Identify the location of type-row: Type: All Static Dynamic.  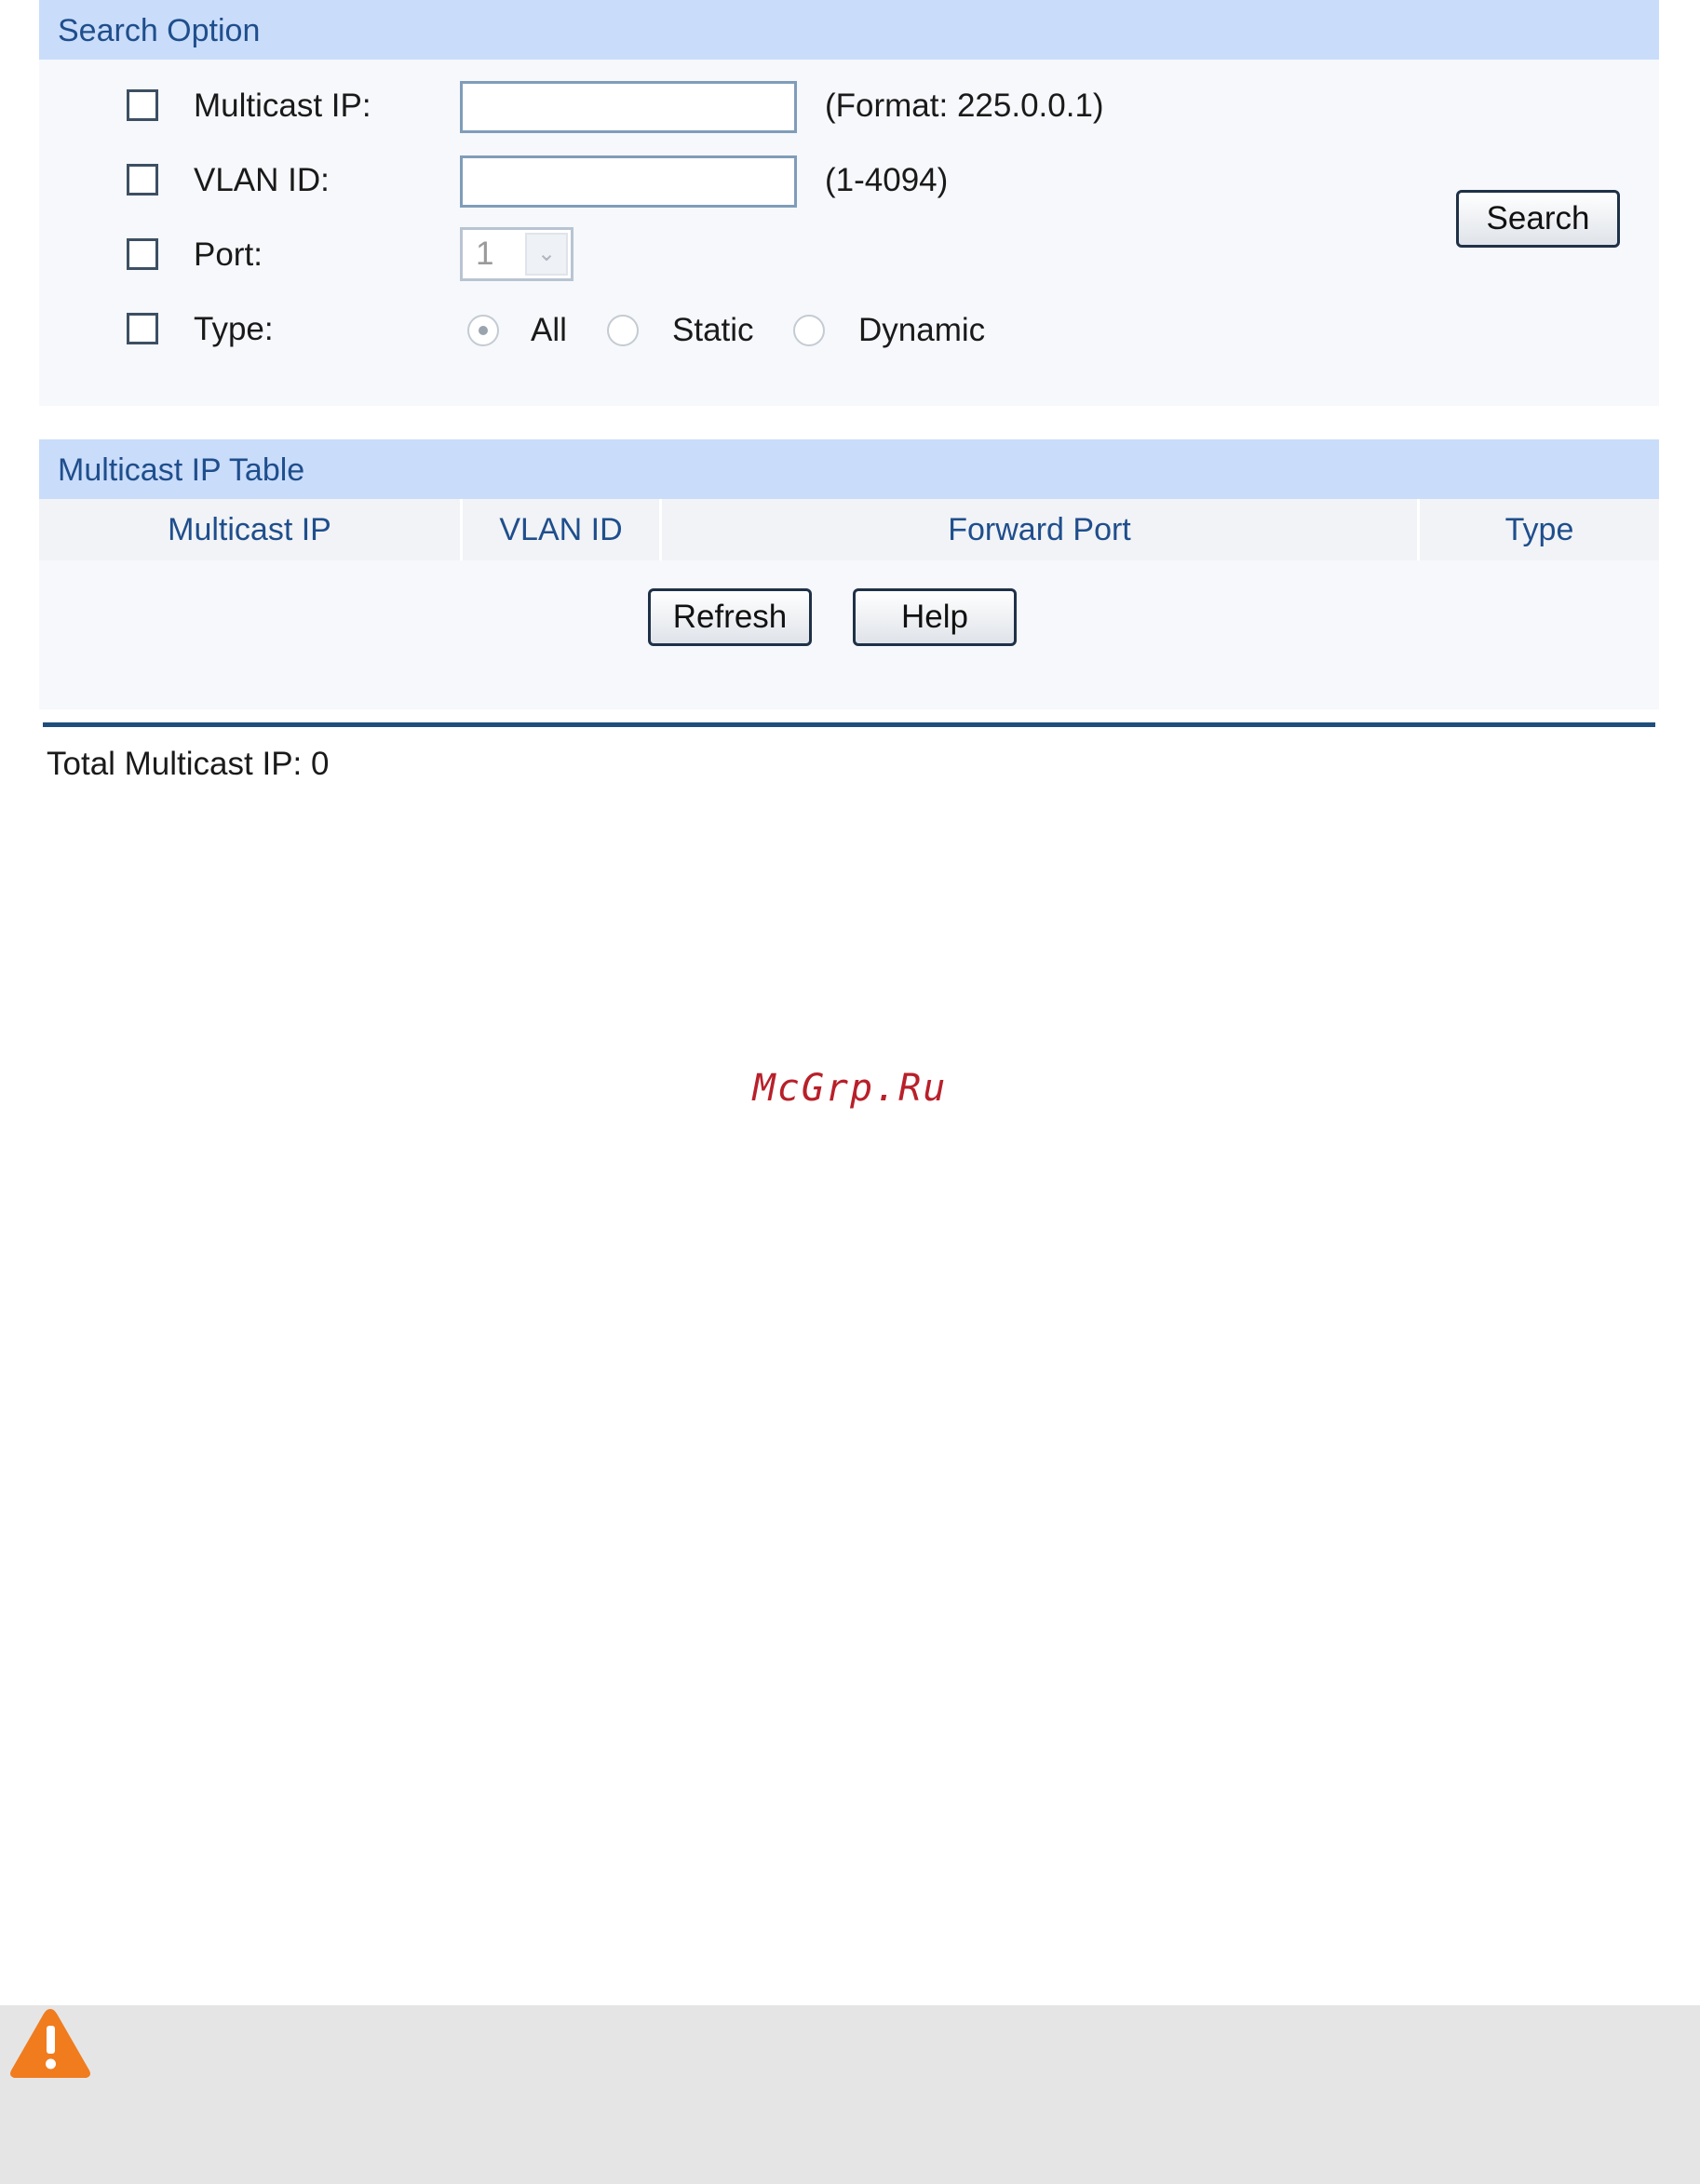
(849, 329).